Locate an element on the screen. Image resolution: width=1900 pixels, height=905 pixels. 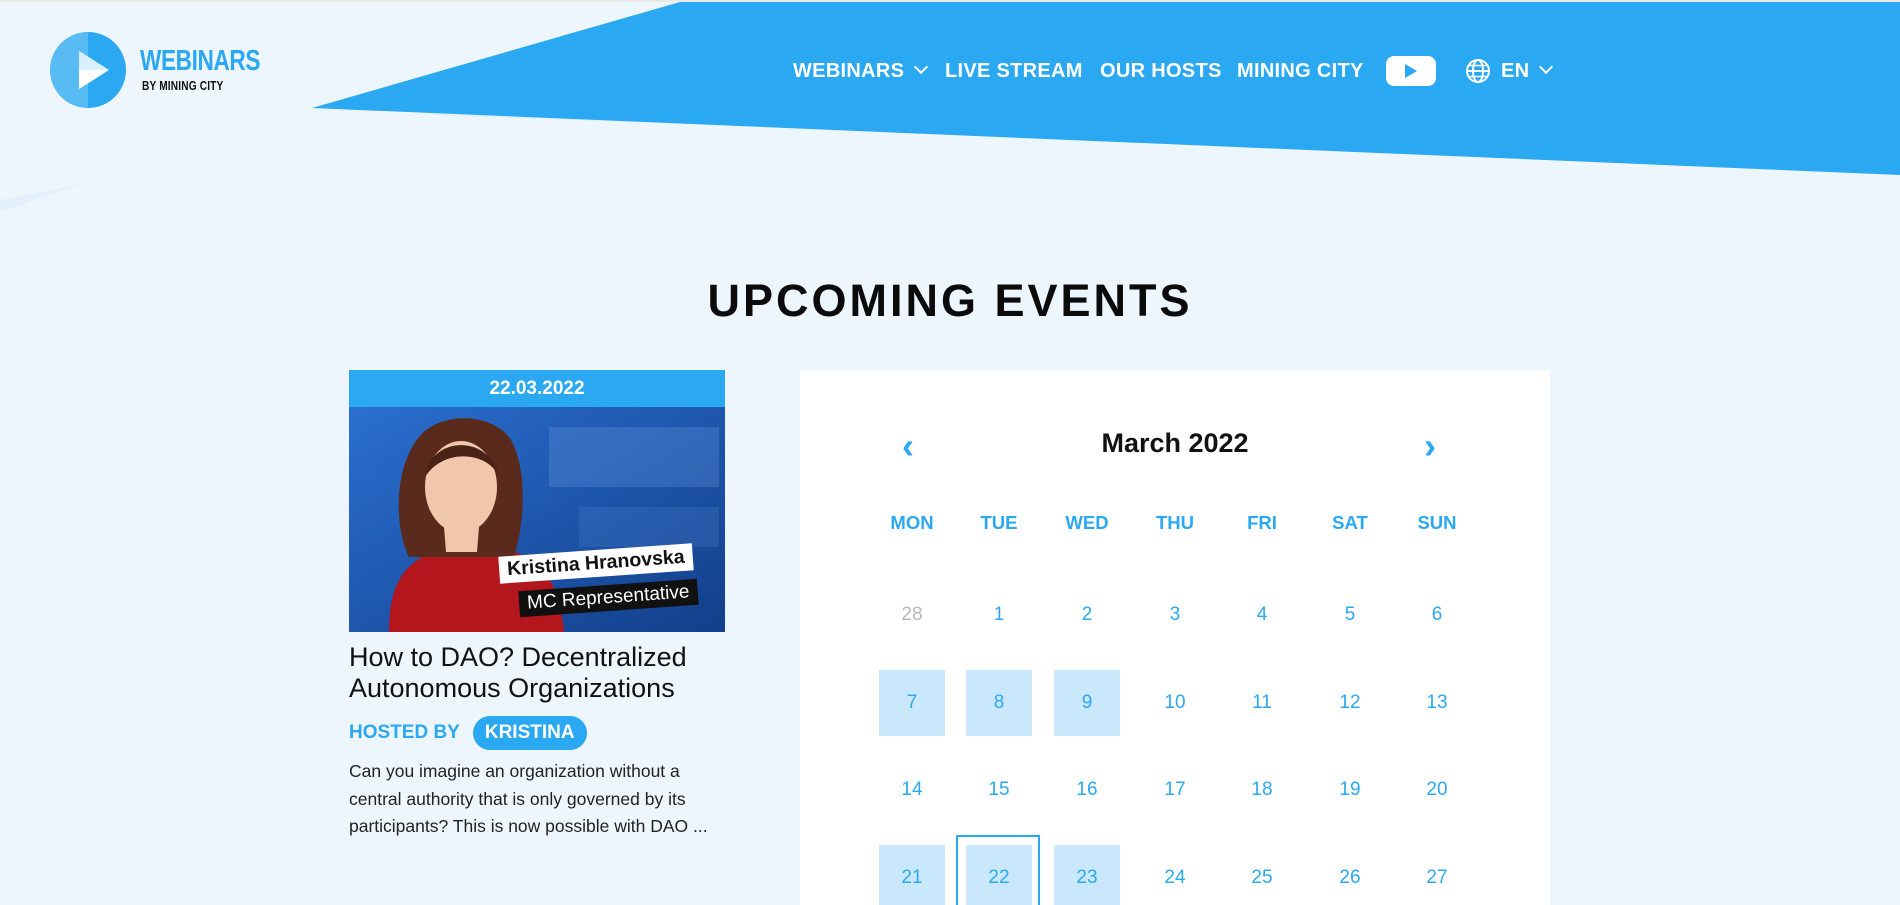
calendar-day: 7 is located at coordinates (912, 703).